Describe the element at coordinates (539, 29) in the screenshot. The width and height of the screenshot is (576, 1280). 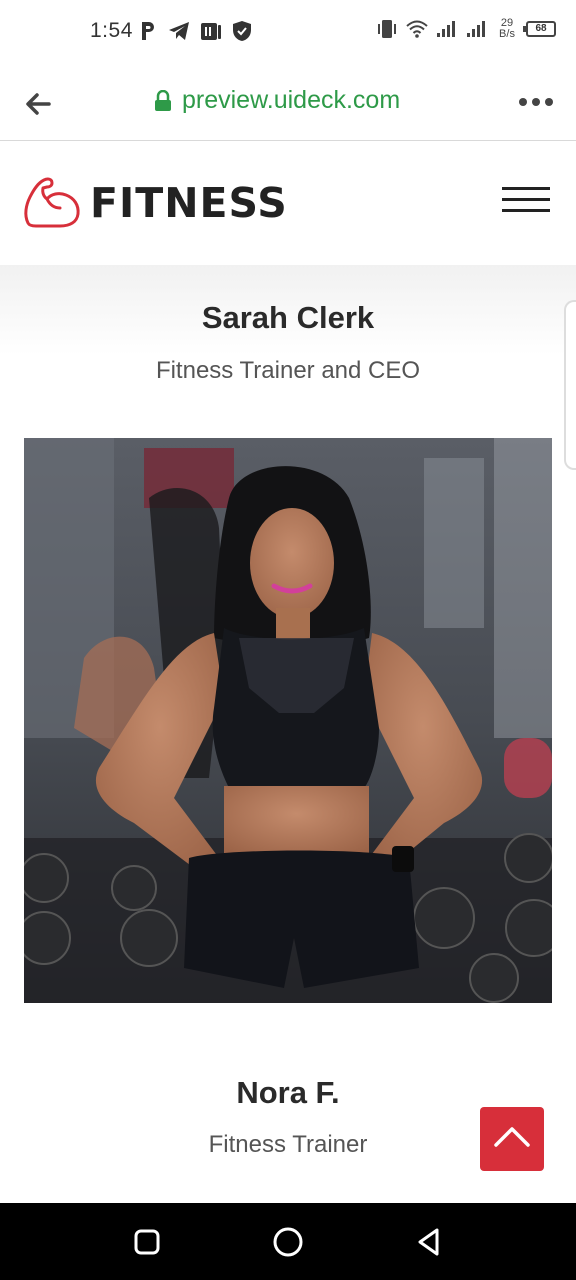
I see `battery-indicator: 68` at that location.